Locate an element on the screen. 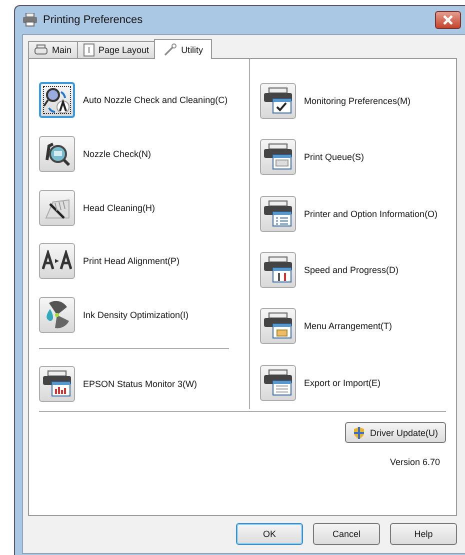  dialog-button: Help is located at coordinates (423, 534).